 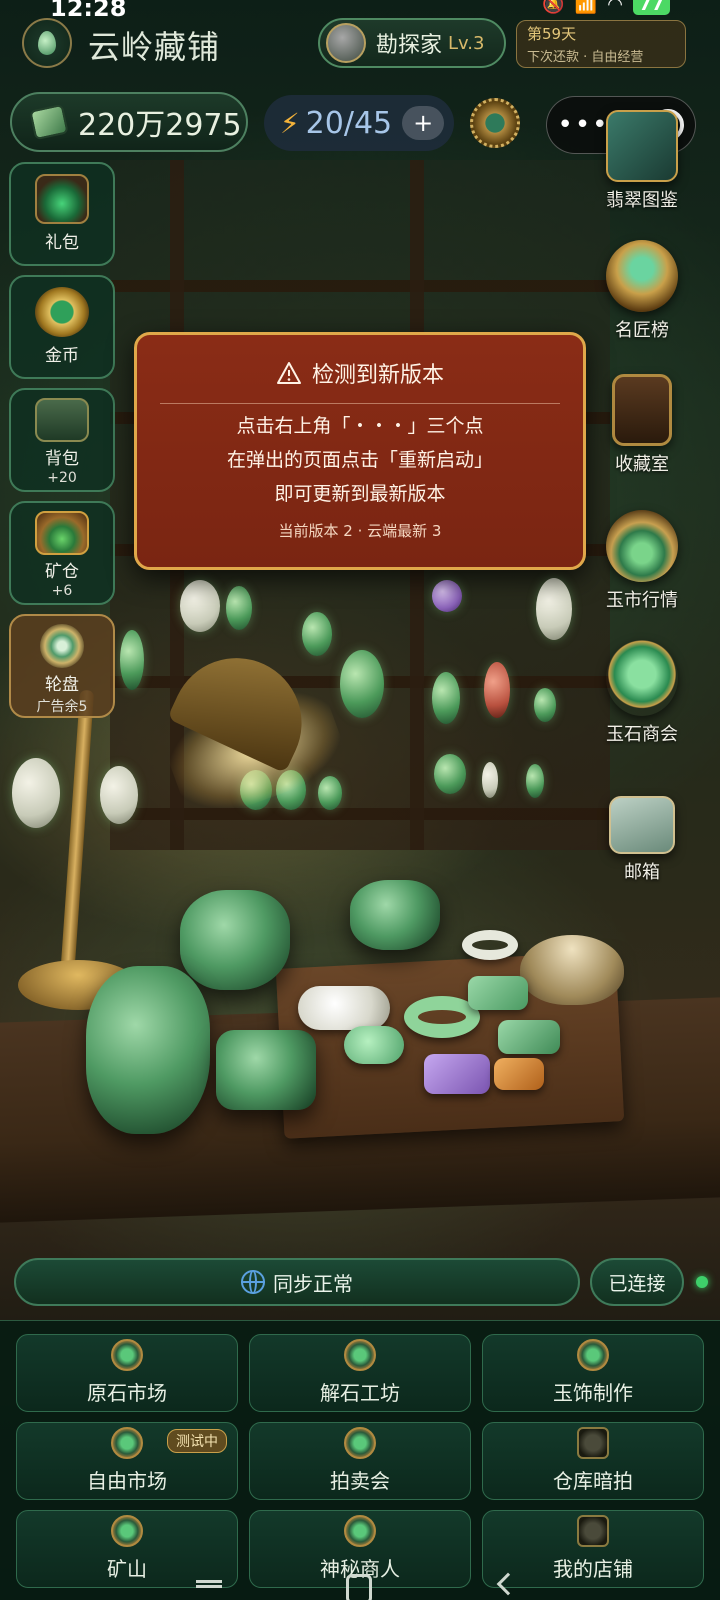 I want to click on mine-storage-button: 矿仓 +6, so click(x=62, y=553).